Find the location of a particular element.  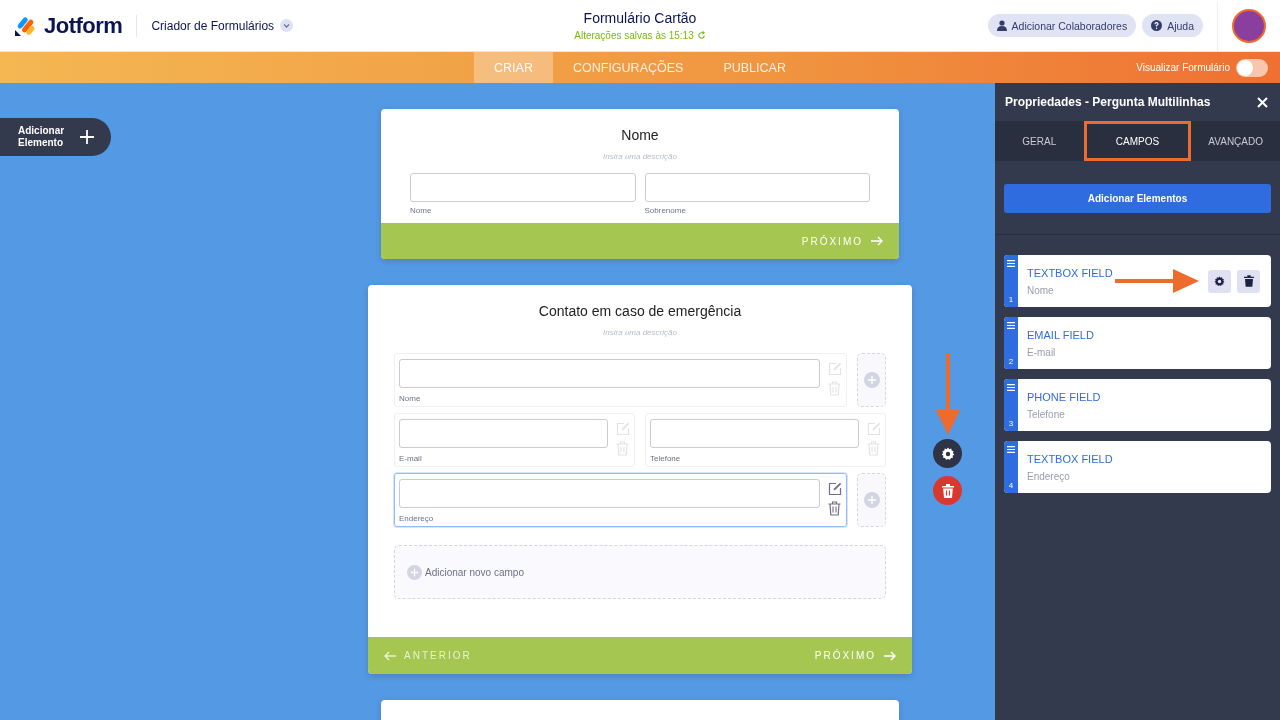

field-label: E-mail is located at coordinates (411, 458).